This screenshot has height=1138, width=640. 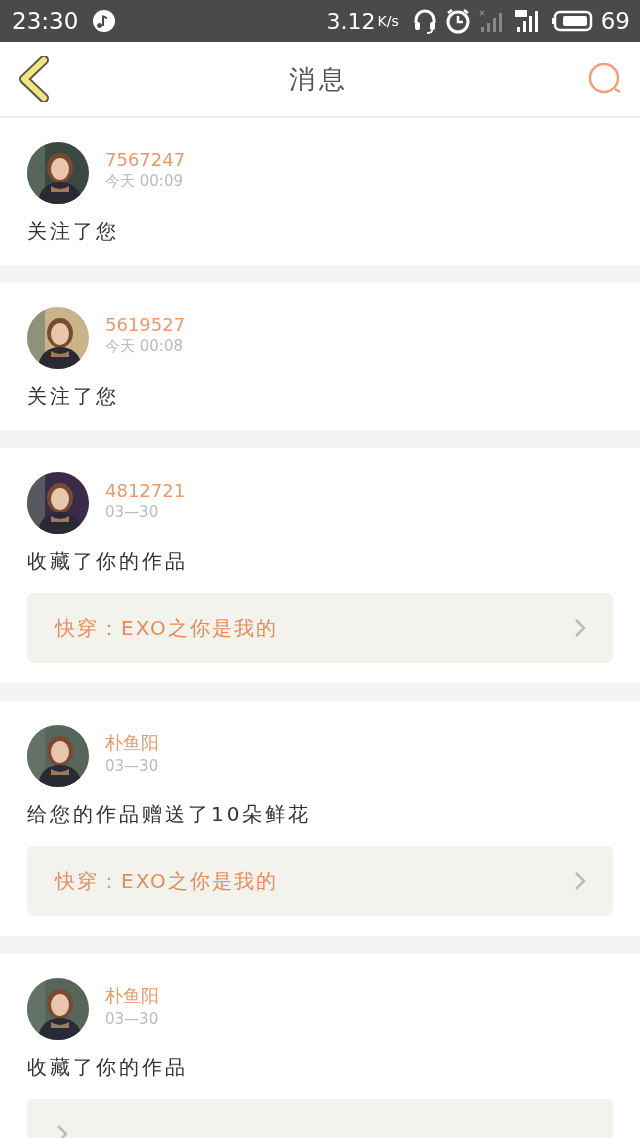 What do you see at coordinates (35, 79) in the screenshot?
I see `back-icon` at bounding box center [35, 79].